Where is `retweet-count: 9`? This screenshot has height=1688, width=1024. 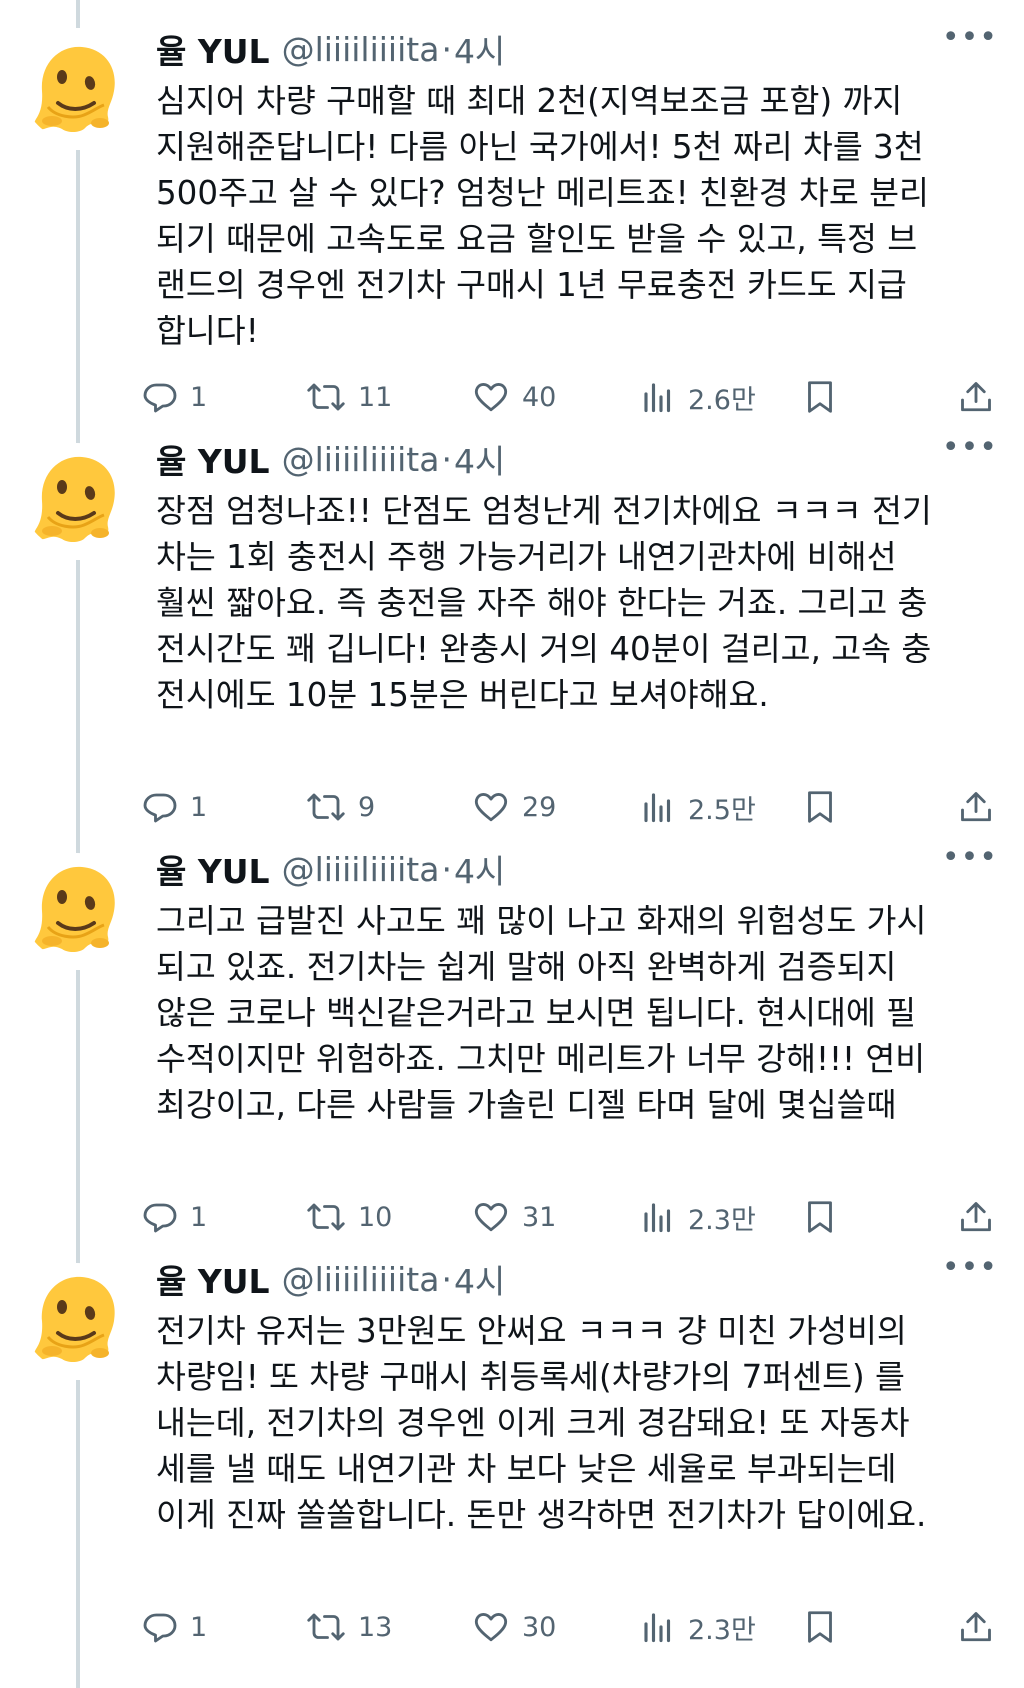
retweet-count: 9 is located at coordinates (367, 807).